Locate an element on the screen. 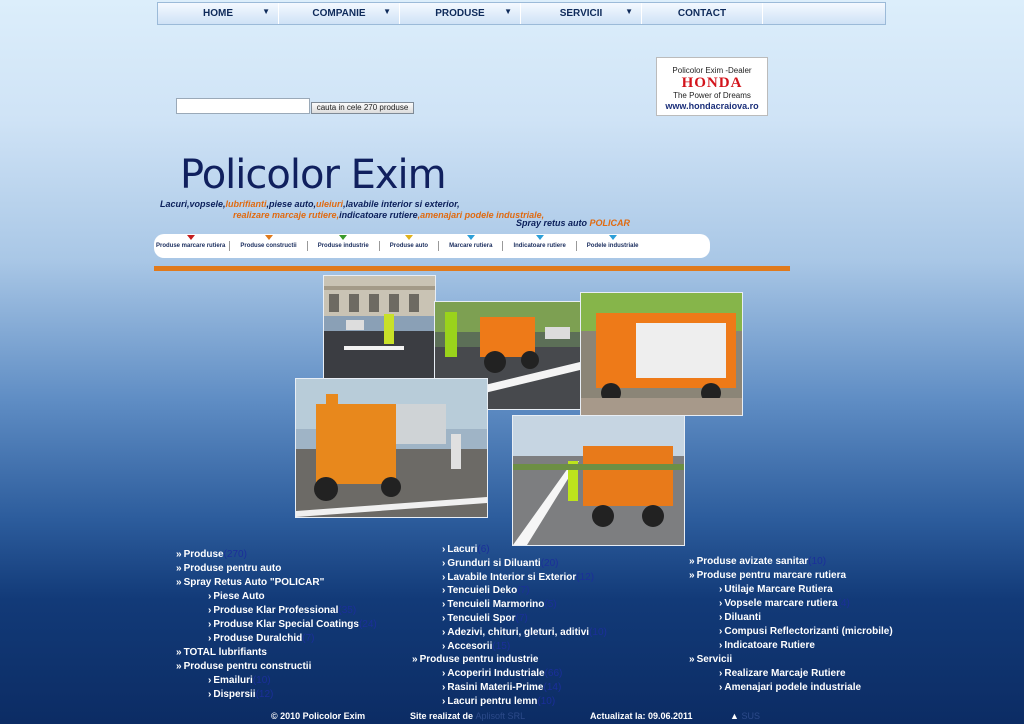  category-list-item: » Produse pentru marcare rutiera is located at coordinates (767, 575).